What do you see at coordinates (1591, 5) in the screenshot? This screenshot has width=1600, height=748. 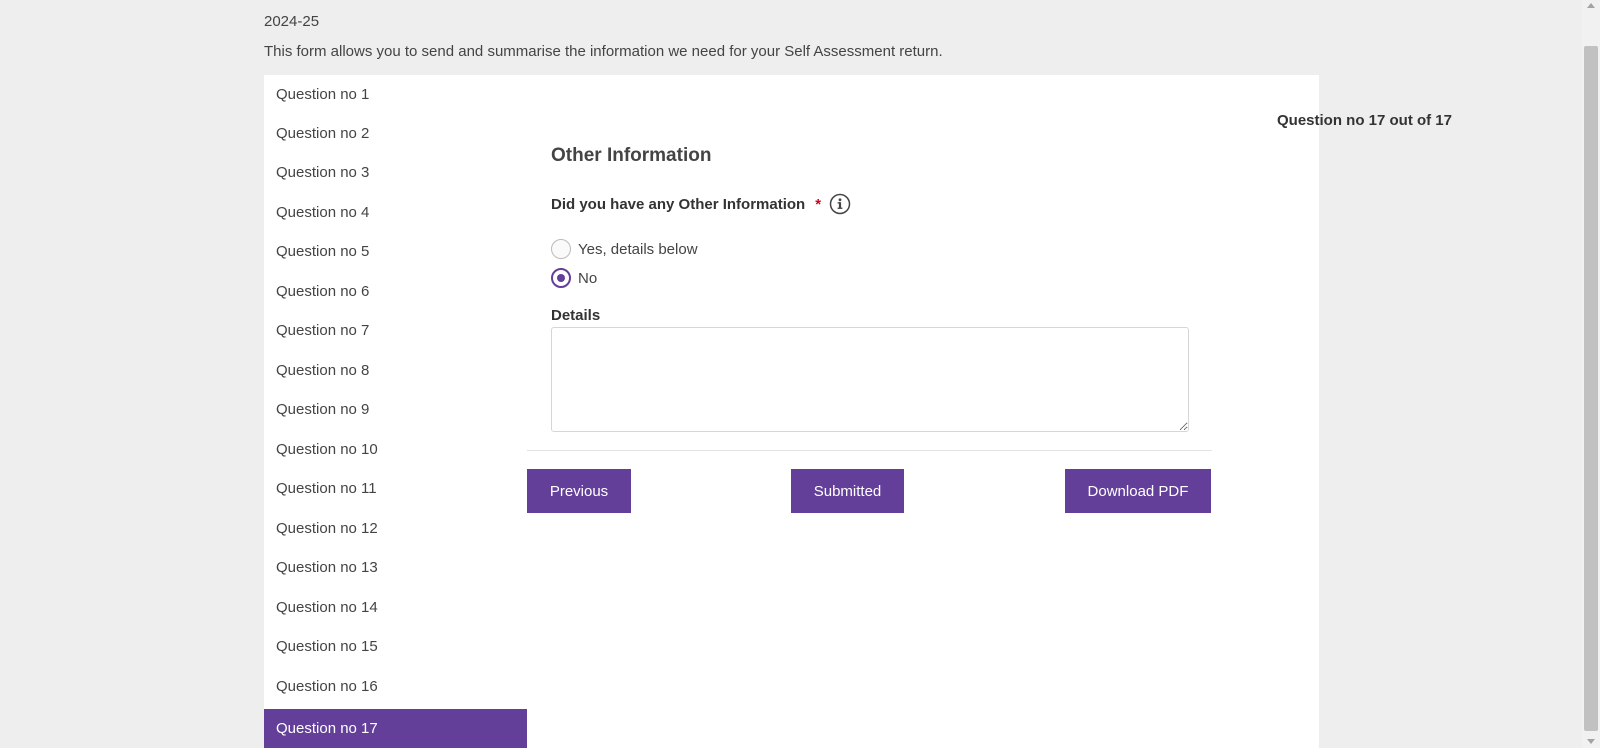 I see `scroll-up-arrow-icon` at bounding box center [1591, 5].